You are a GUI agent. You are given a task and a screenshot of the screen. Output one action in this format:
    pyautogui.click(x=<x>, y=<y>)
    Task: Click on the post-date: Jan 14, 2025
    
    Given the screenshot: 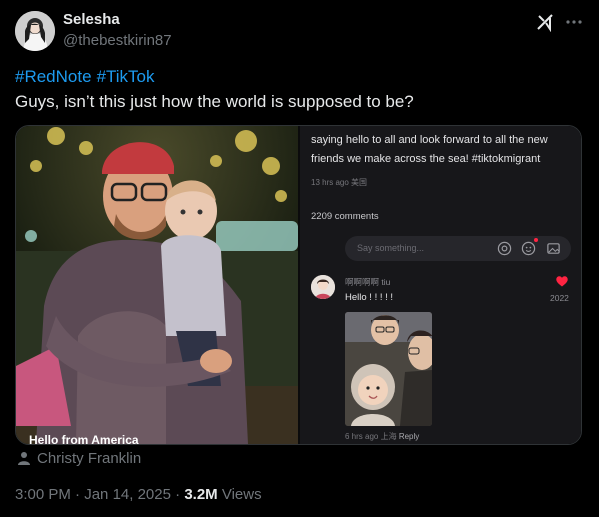 What is the action you would take?
    pyautogui.click(x=127, y=494)
    